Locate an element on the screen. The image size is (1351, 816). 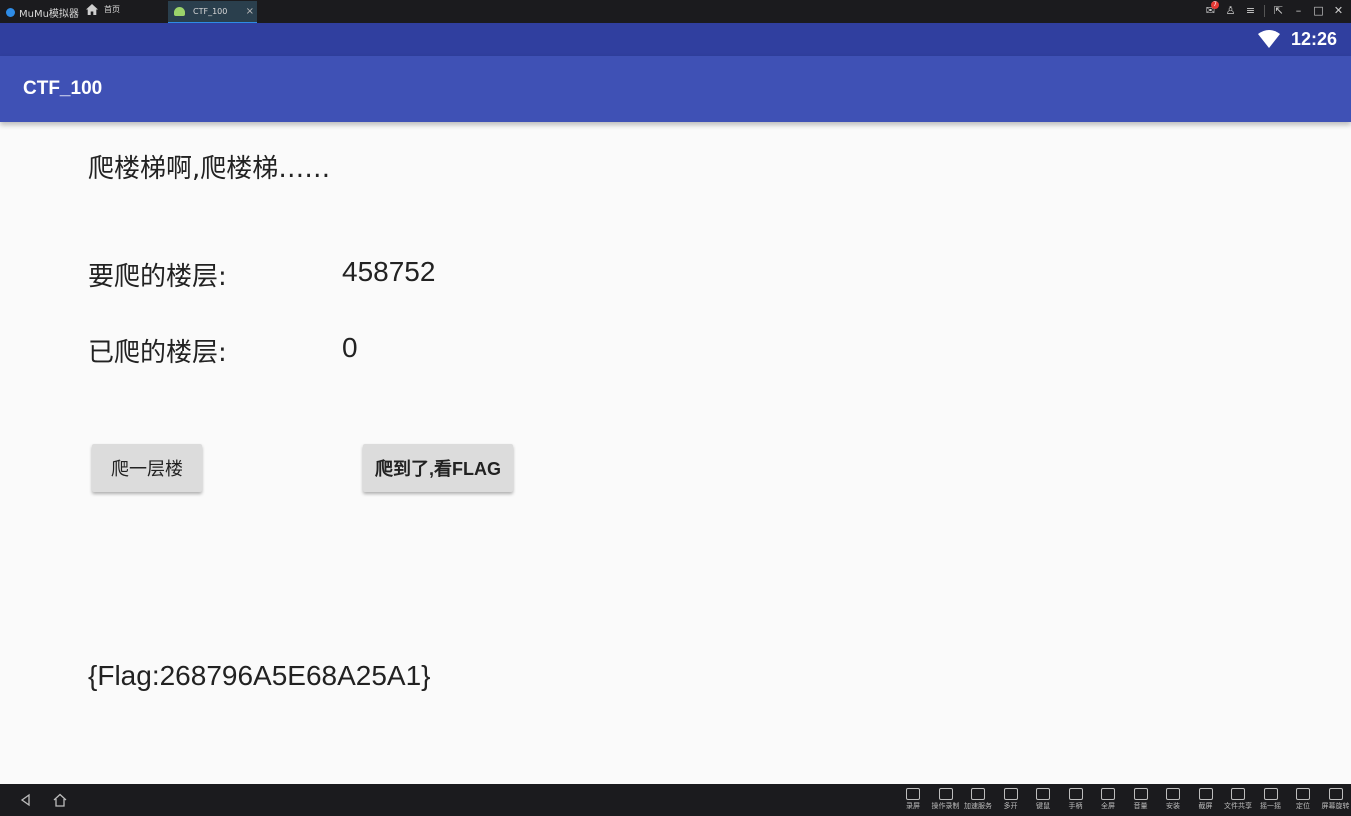
window-controls: ✉ 7 ♙ ≡ ⇱ – □ ✕ is located at coordinates (1274, 9).